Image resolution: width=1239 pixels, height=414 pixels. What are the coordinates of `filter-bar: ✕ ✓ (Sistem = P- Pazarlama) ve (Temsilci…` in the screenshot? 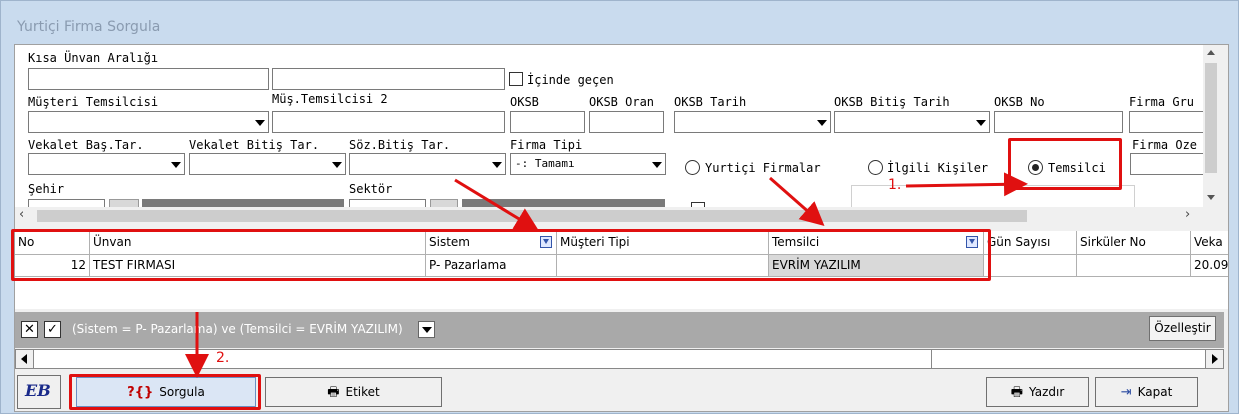 It's located at (619, 330).